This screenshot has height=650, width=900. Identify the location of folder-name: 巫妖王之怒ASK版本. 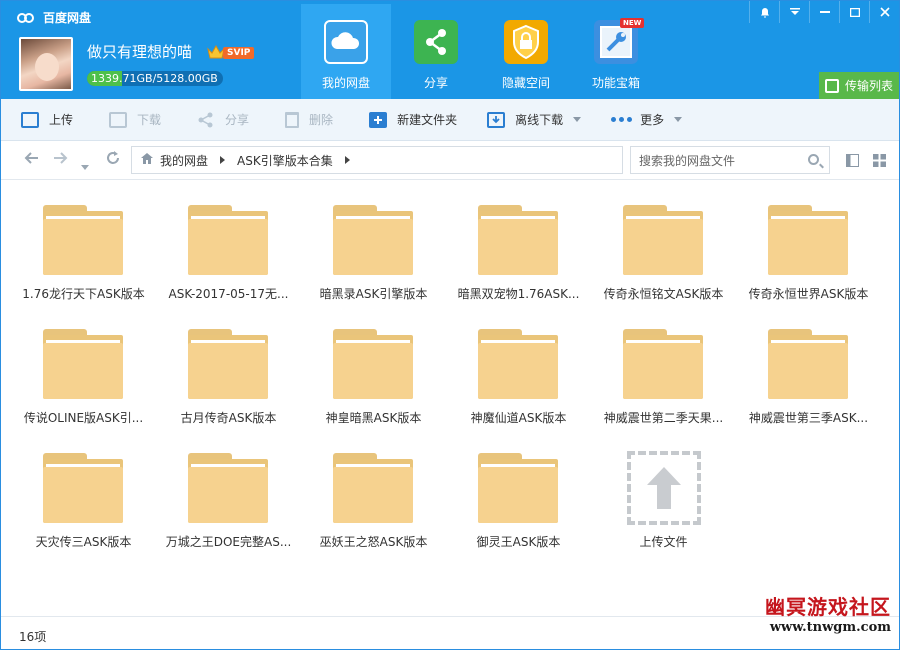
(373, 542).